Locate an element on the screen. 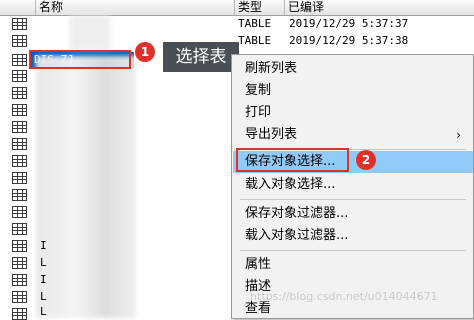  step-2-badge: 2 is located at coordinates (366, 160).